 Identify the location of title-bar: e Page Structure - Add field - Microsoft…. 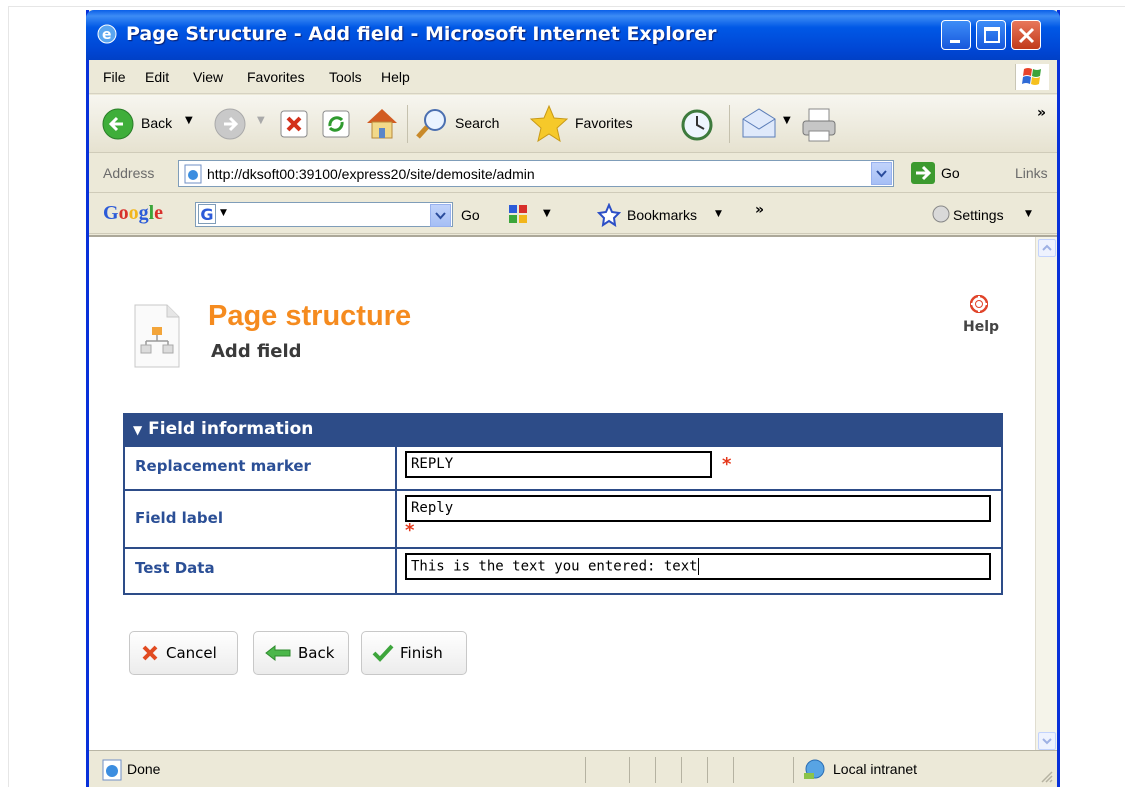
(573, 35).